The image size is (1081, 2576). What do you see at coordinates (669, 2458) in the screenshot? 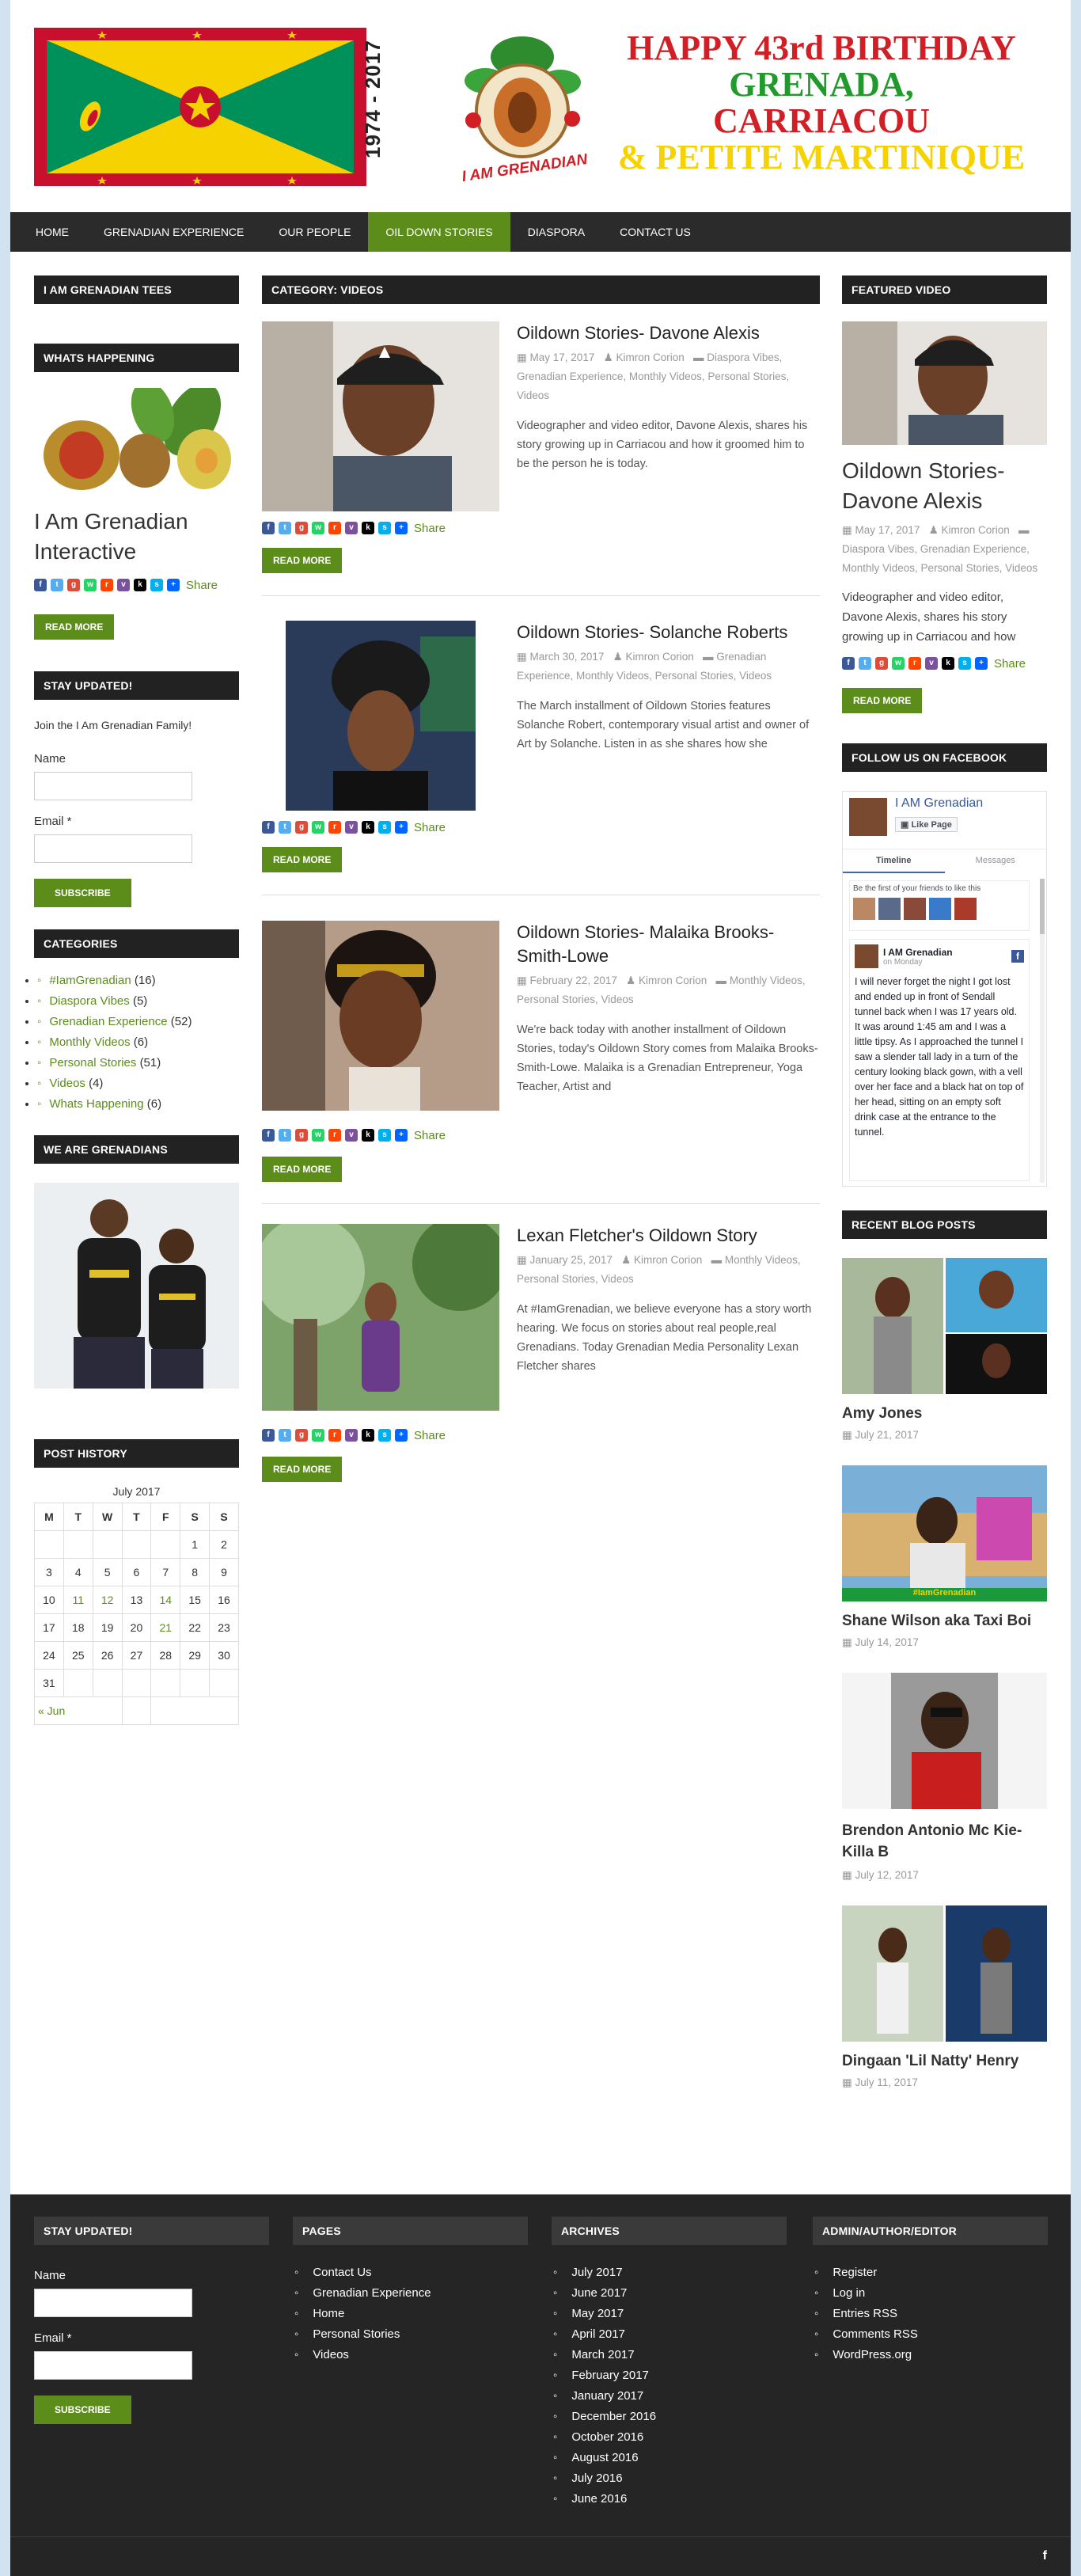
I see `archive-link: August 2016` at bounding box center [669, 2458].